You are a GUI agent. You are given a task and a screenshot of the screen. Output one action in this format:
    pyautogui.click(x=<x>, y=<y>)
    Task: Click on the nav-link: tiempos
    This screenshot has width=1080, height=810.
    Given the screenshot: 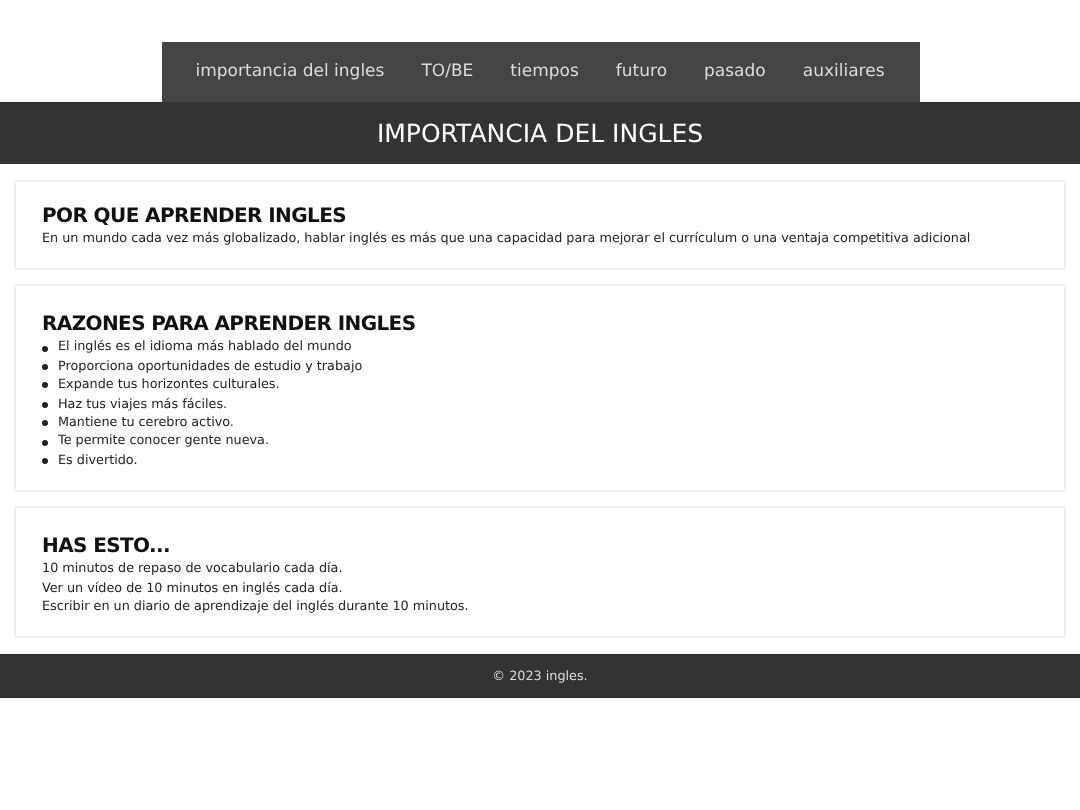 What is the action you would take?
    pyautogui.click(x=544, y=72)
    